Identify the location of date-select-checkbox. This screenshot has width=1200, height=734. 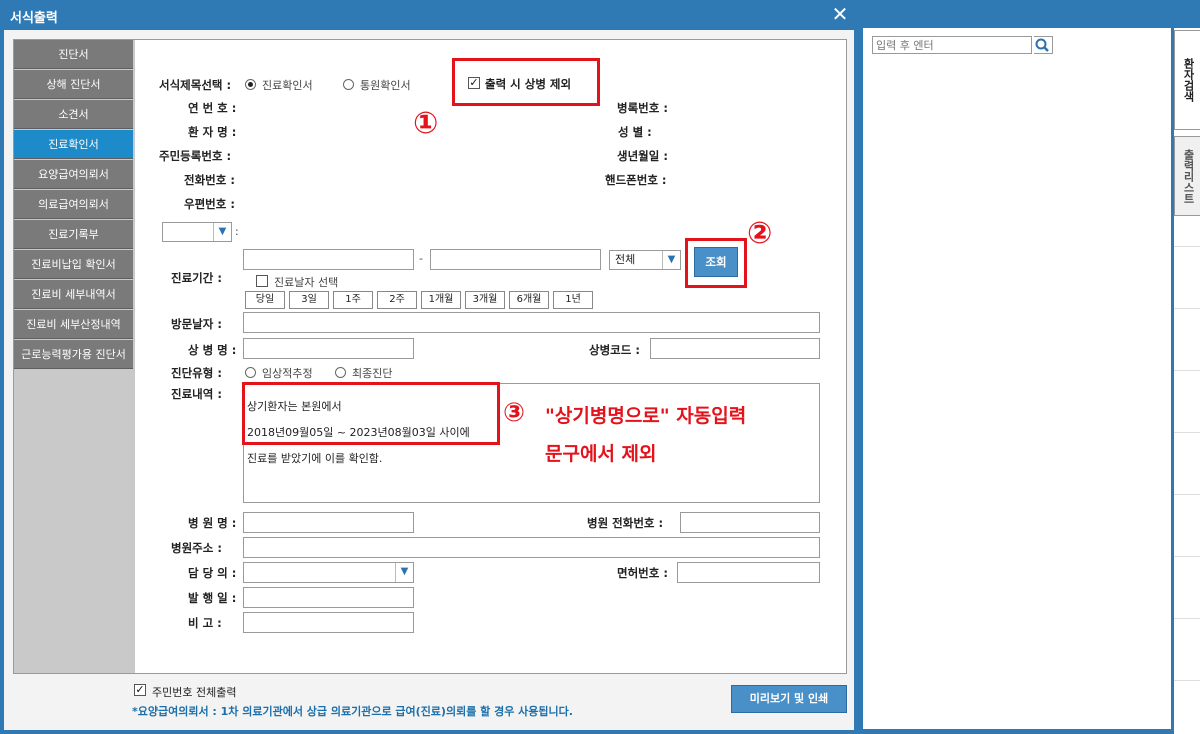
(262, 281).